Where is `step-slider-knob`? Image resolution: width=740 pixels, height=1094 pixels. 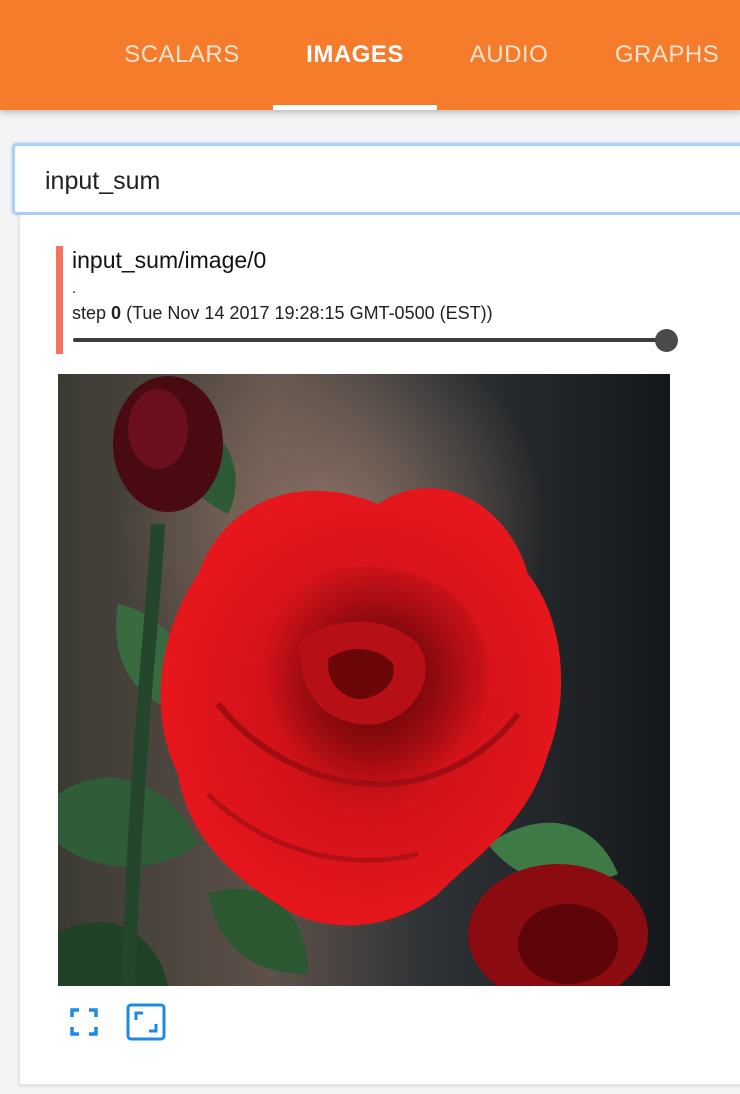 step-slider-knob is located at coordinates (666, 340).